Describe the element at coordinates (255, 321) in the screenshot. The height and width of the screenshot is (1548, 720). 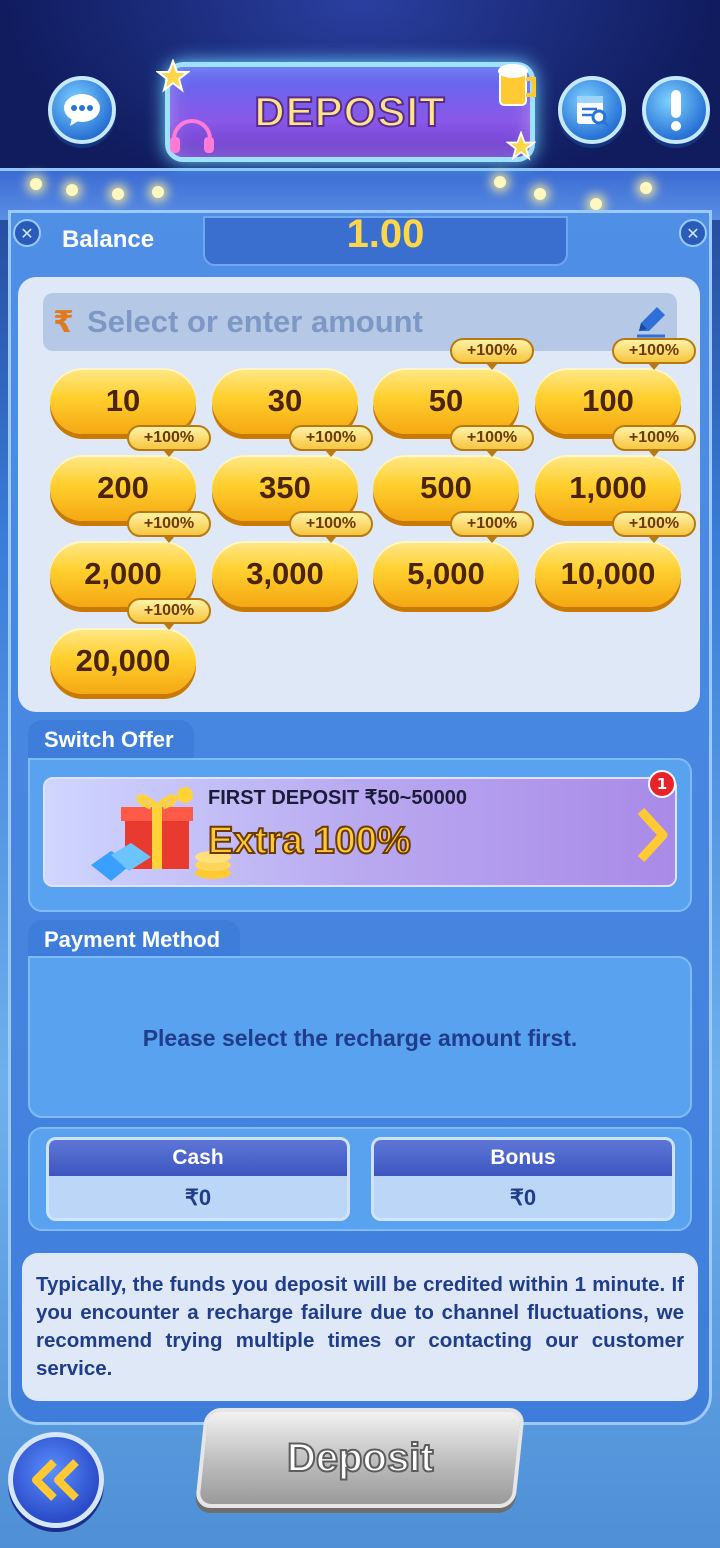
I see `amount-placeholder: Select or enter amount` at that location.